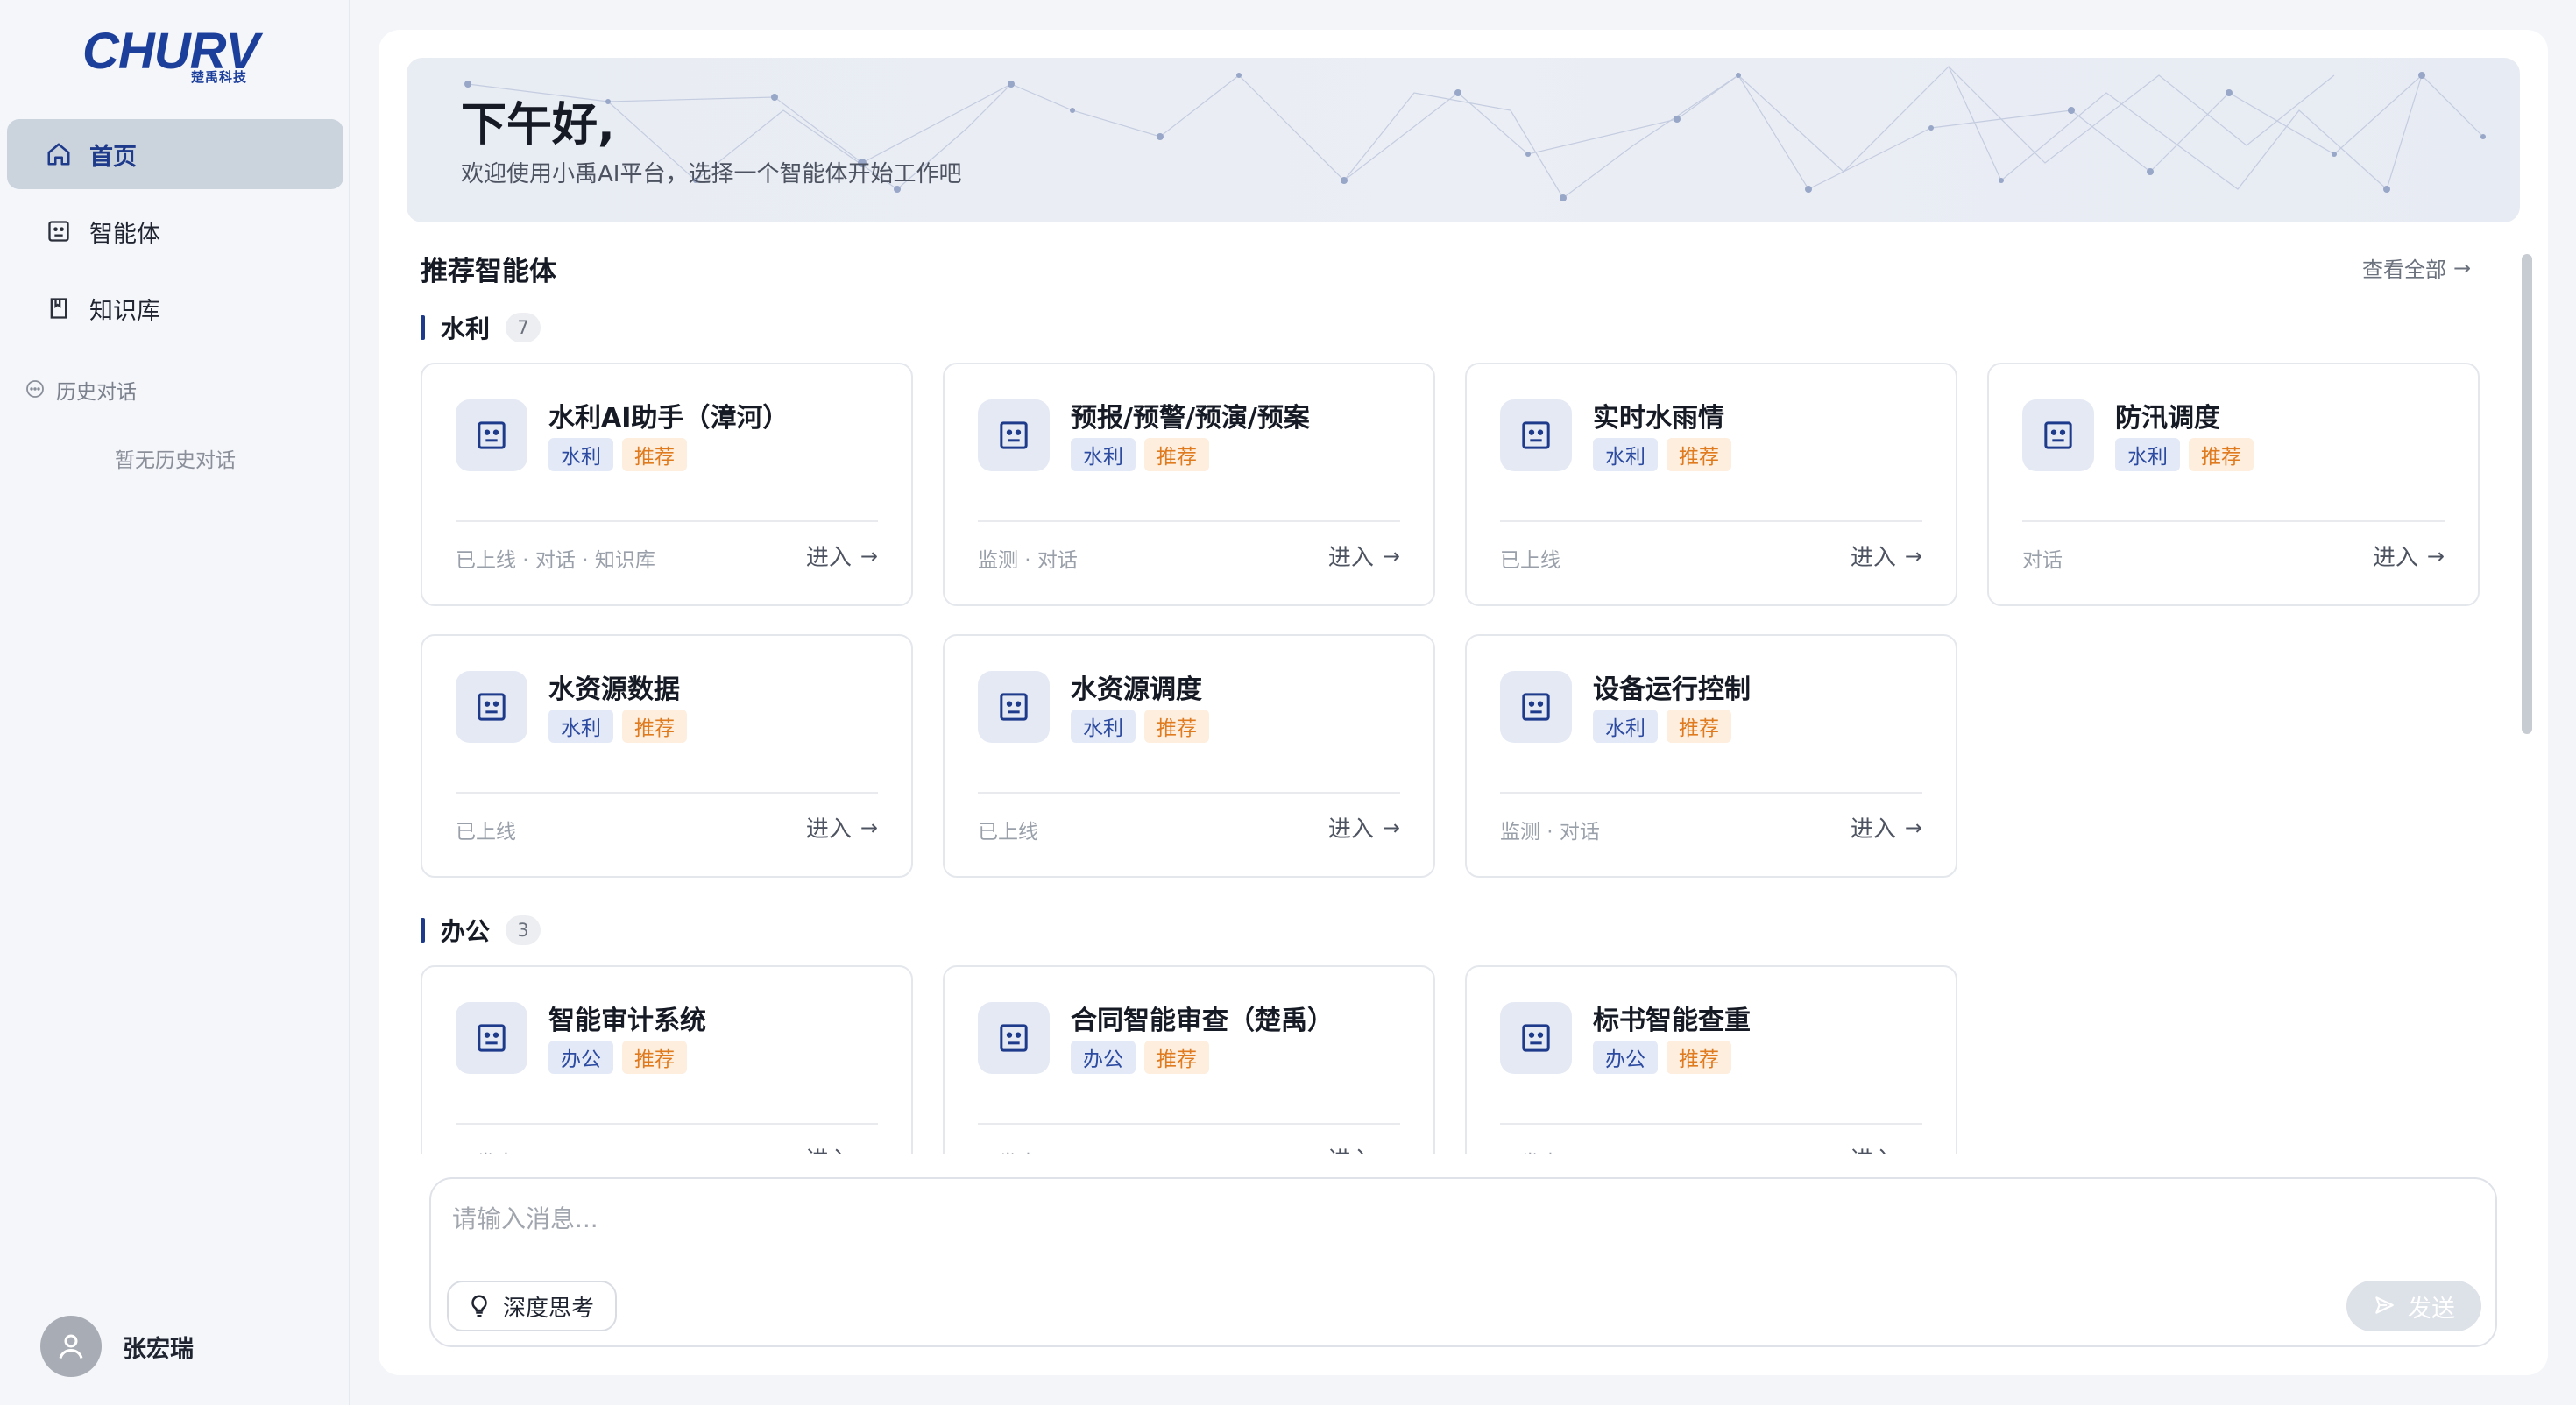 The height and width of the screenshot is (1405, 2576). What do you see at coordinates (117, 1346) in the screenshot?
I see `user-profile: 张宏瑞` at bounding box center [117, 1346].